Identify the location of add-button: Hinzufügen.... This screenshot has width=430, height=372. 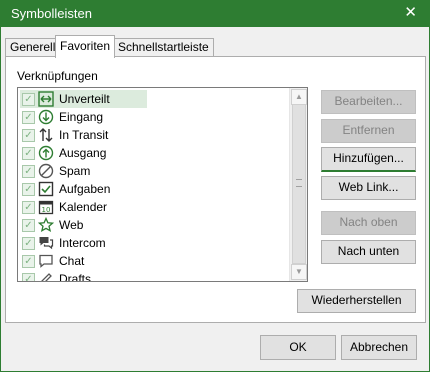
(368, 159).